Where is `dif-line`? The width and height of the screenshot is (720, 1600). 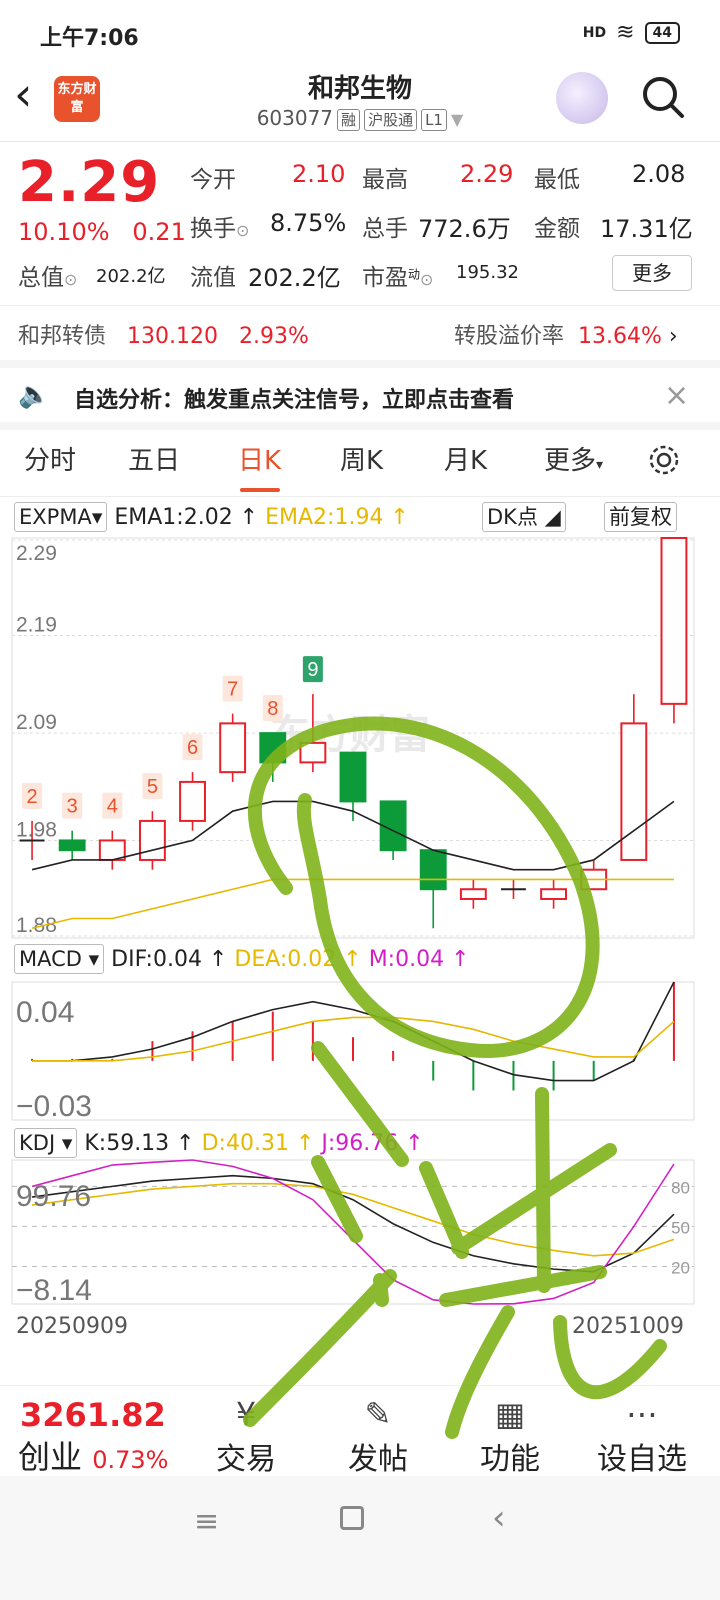 dif-line is located at coordinates (353, 1031).